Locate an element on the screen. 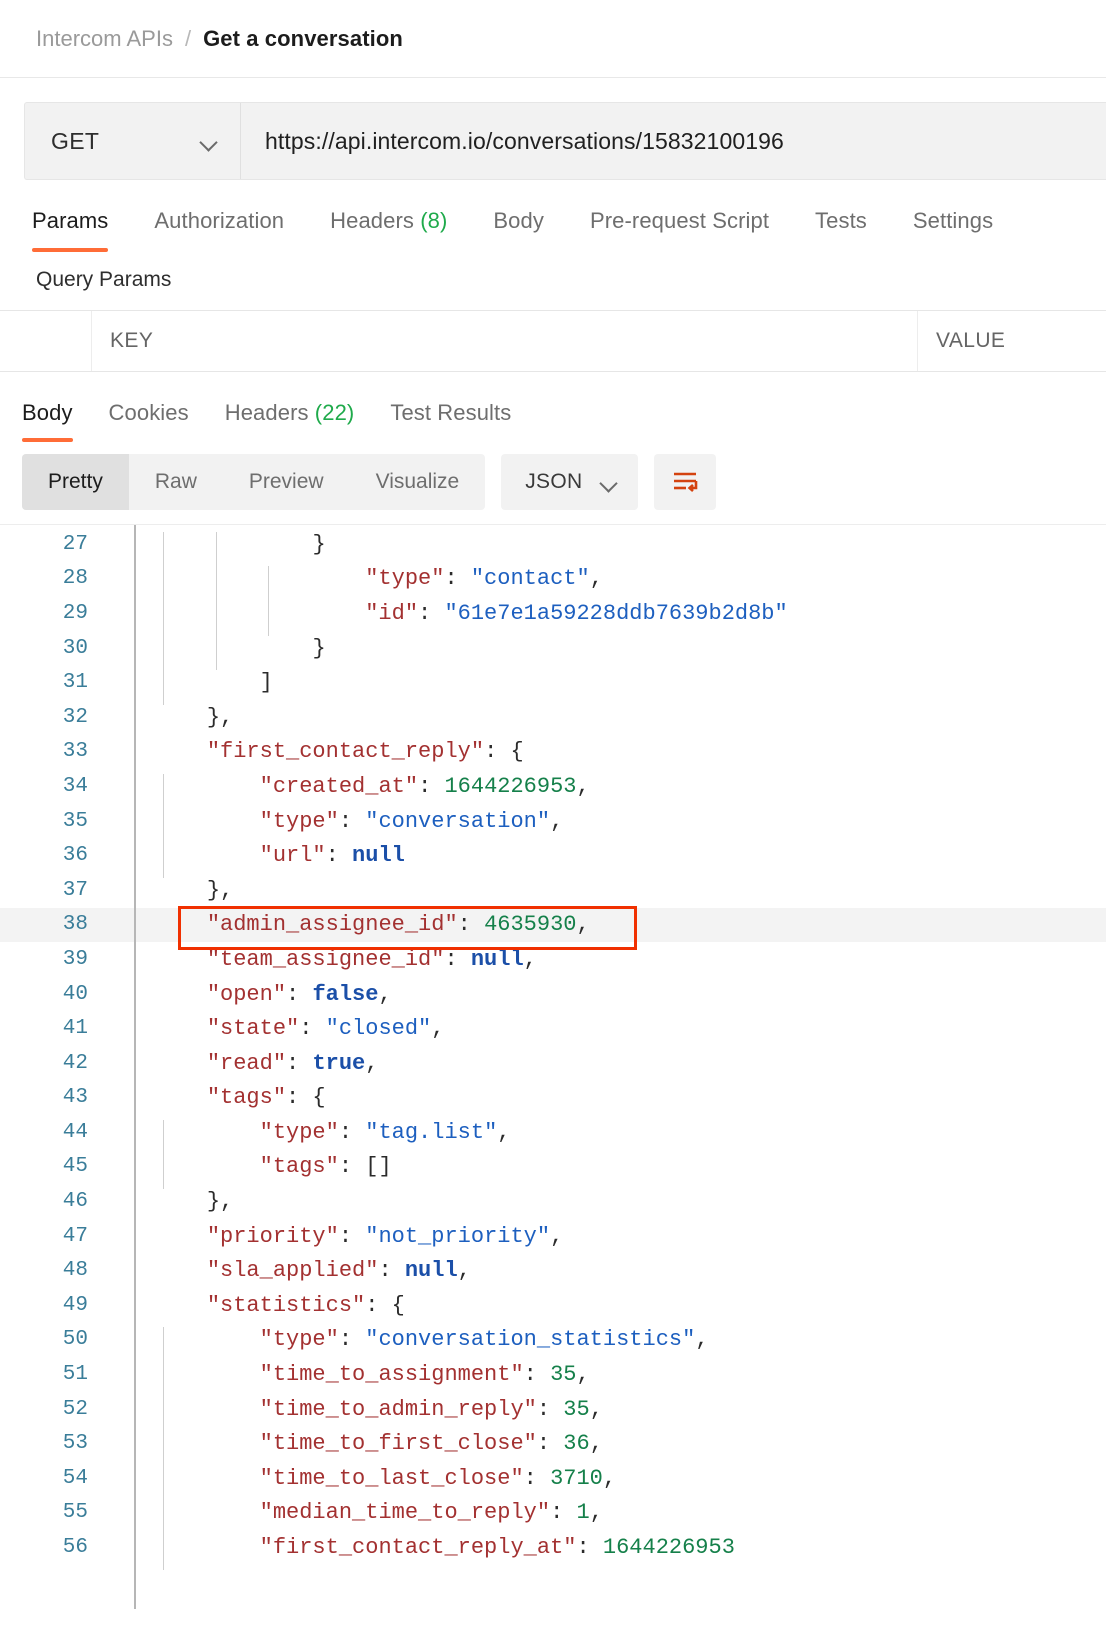 Image resolution: width=1106 pixels, height=1630 pixels. request-tab-authorization: Authorization is located at coordinates (219, 227).